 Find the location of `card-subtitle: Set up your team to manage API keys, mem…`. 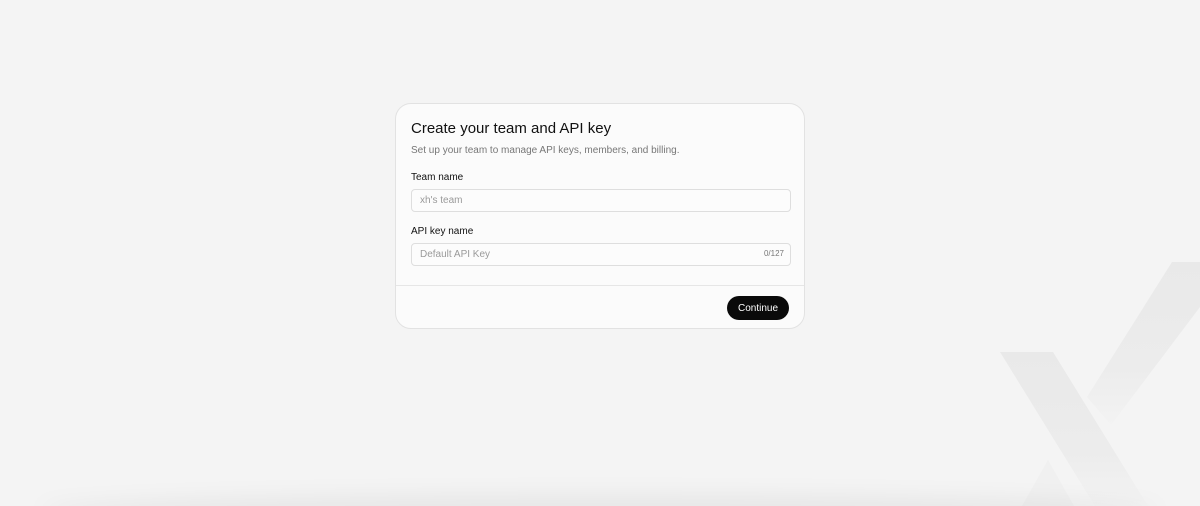

card-subtitle: Set up your team to manage API keys, mem… is located at coordinates (545, 150).